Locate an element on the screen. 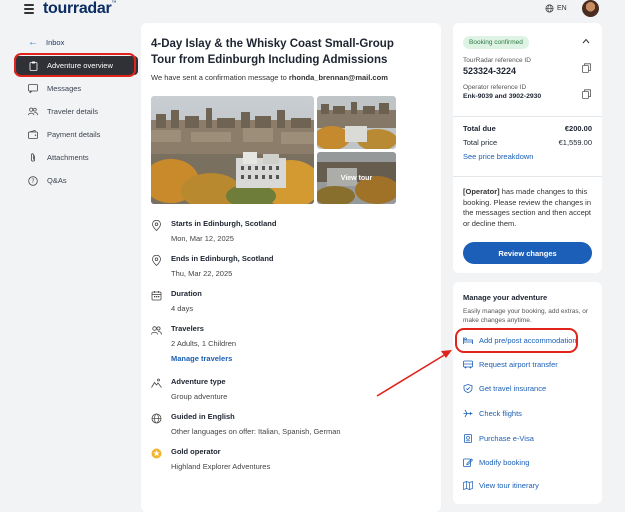 The height and width of the screenshot is (512, 625). review-changes-button: Review changes is located at coordinates (527, 253).